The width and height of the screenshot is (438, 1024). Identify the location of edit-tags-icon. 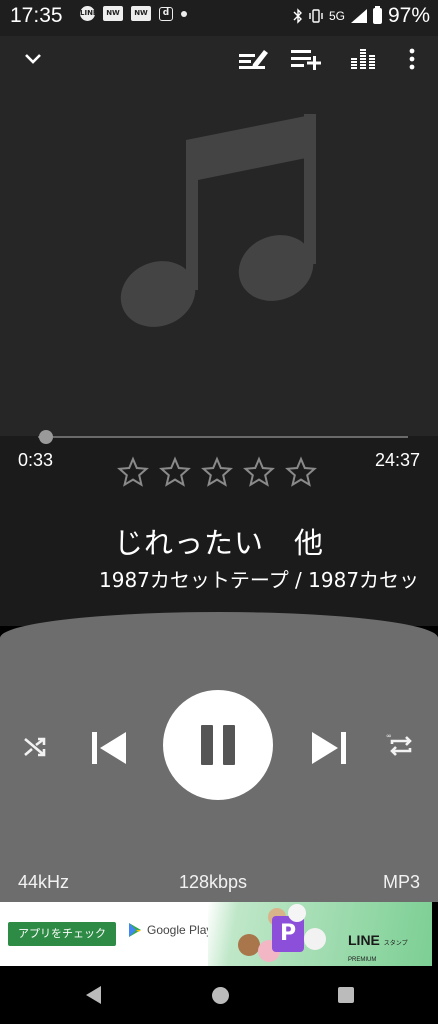
(253, 59).